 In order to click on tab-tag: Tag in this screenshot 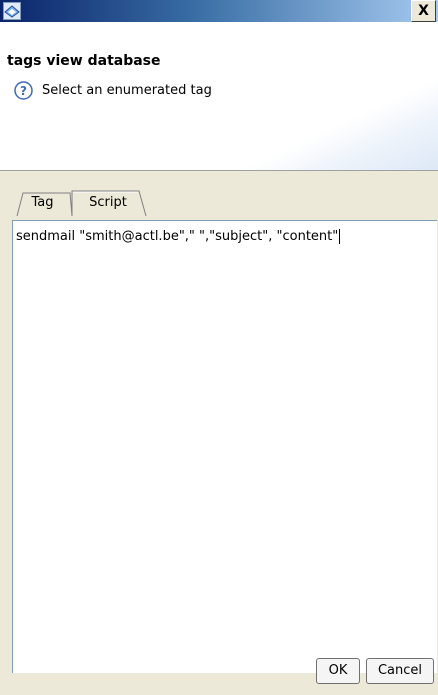, I will do `click(42, 202)`.